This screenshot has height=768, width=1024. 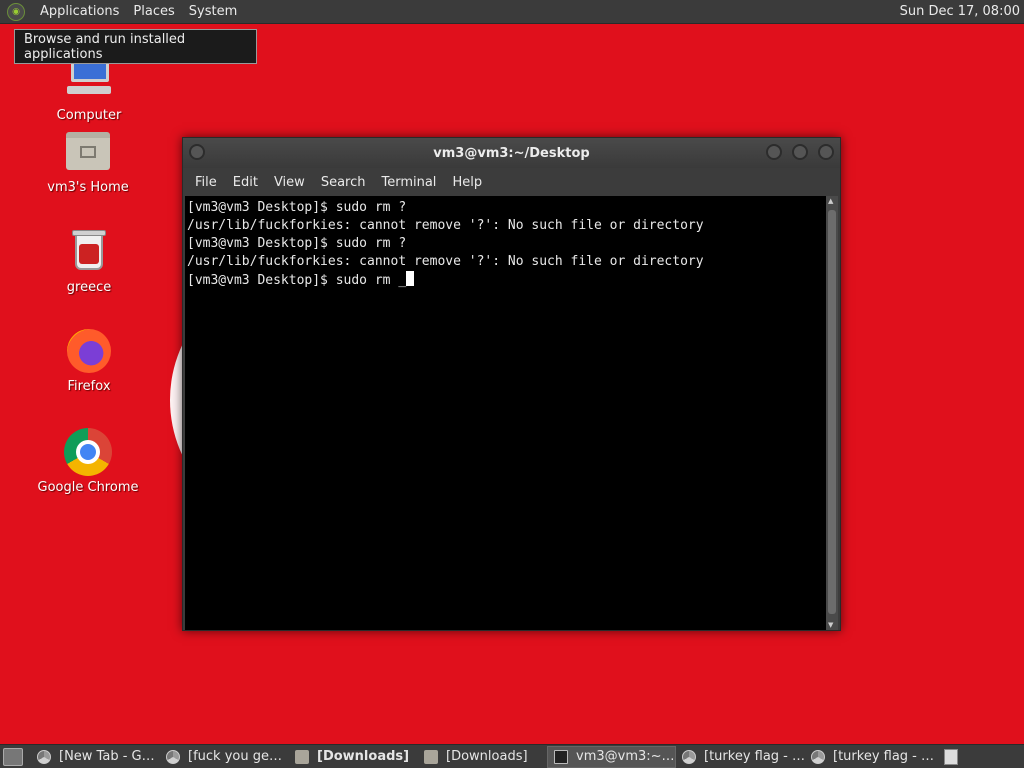 I want to click on distro-logo-icon: ◉, so click(x=16, y=11).